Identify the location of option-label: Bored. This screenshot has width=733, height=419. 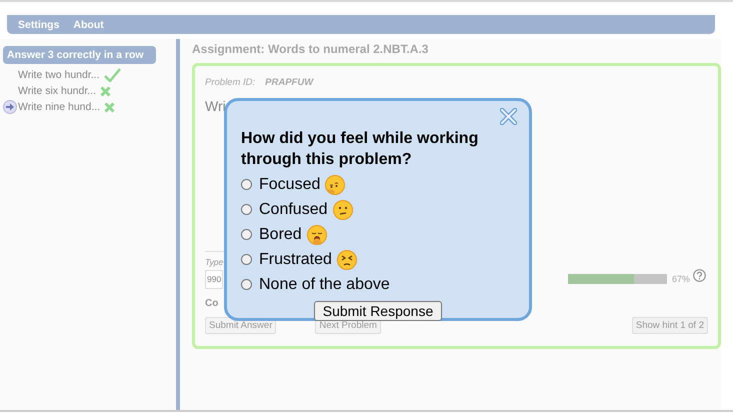
(280, 235).